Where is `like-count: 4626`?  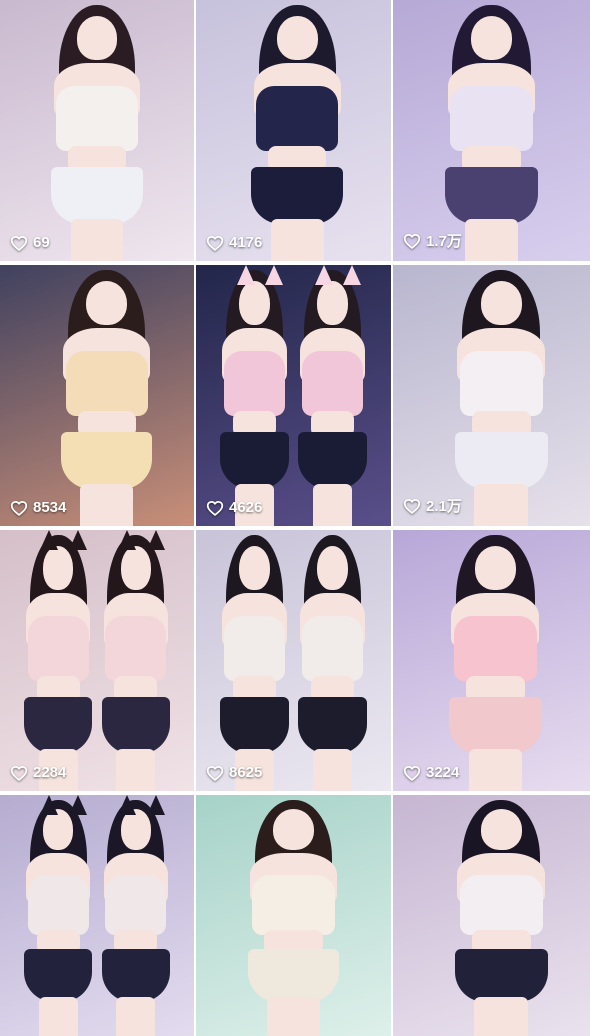
like-count: 4626 is located at coordinates (234, 507).